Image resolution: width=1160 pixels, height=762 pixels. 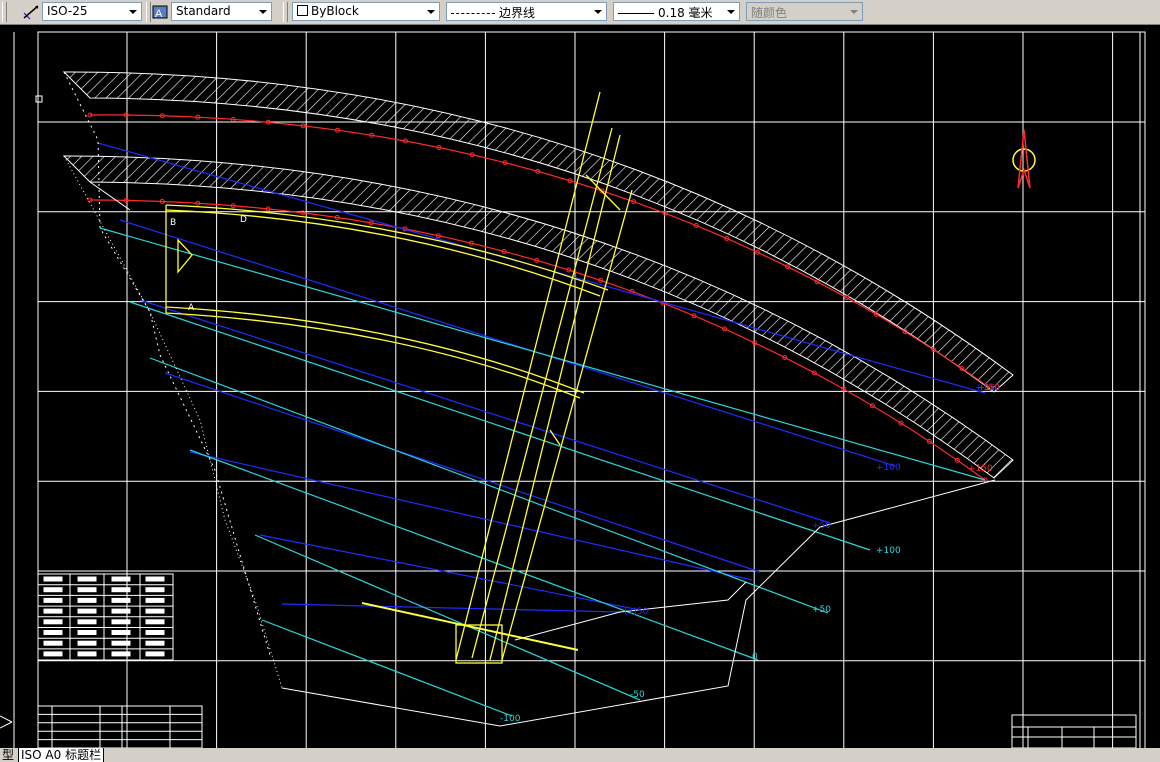 I want to click on color-value: ByBlock, so click(x=335, y=11).